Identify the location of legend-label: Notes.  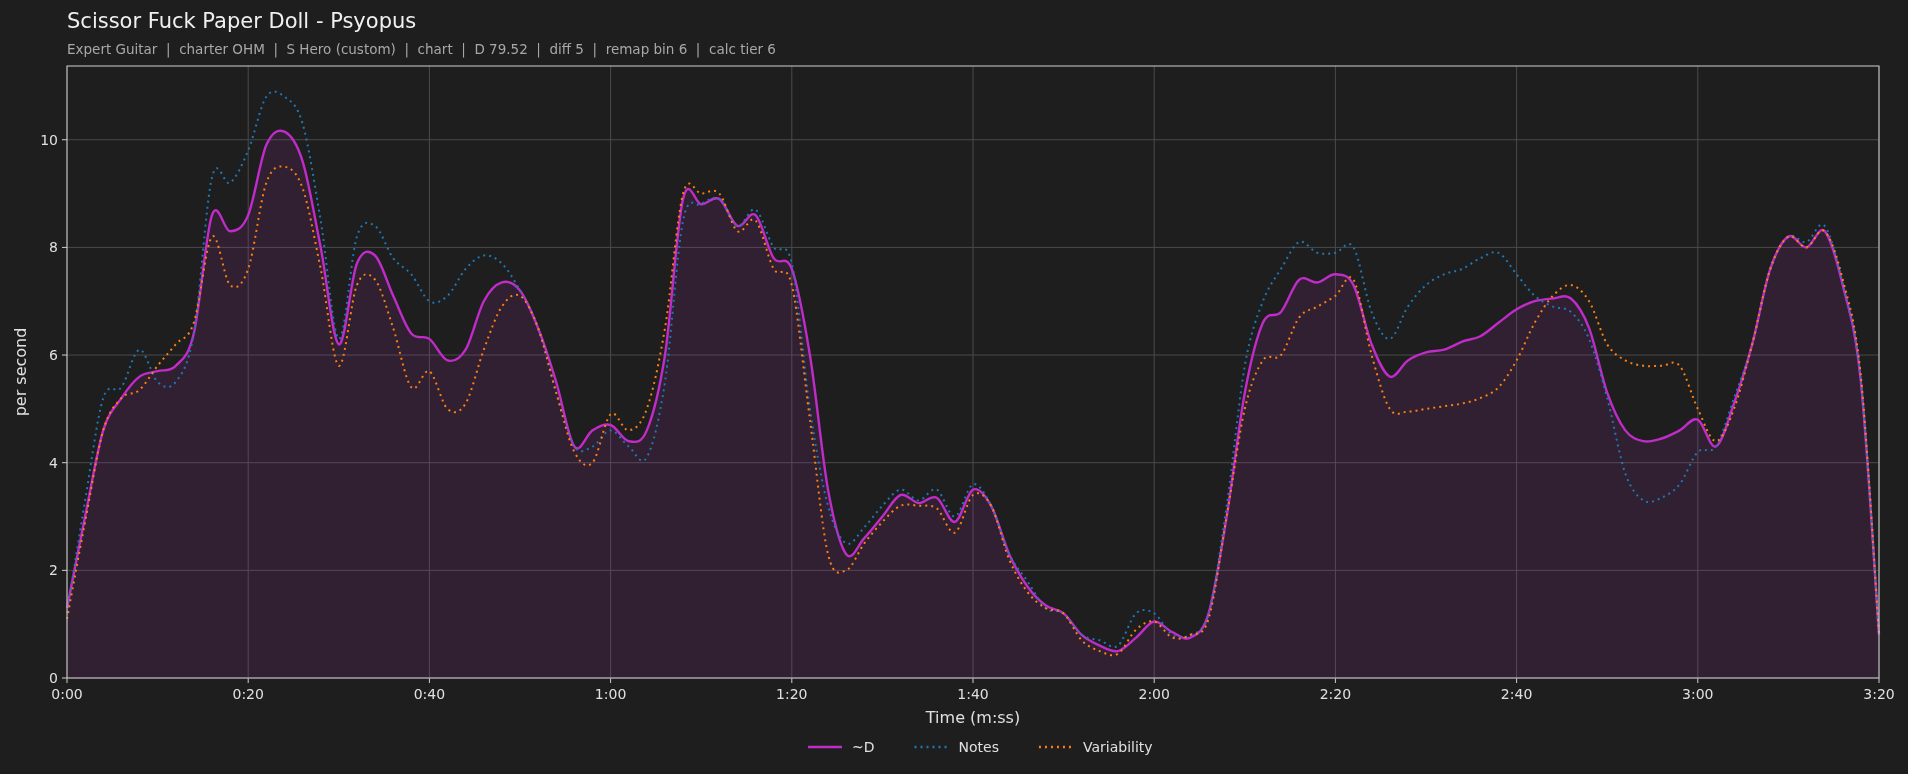
(978, 747).